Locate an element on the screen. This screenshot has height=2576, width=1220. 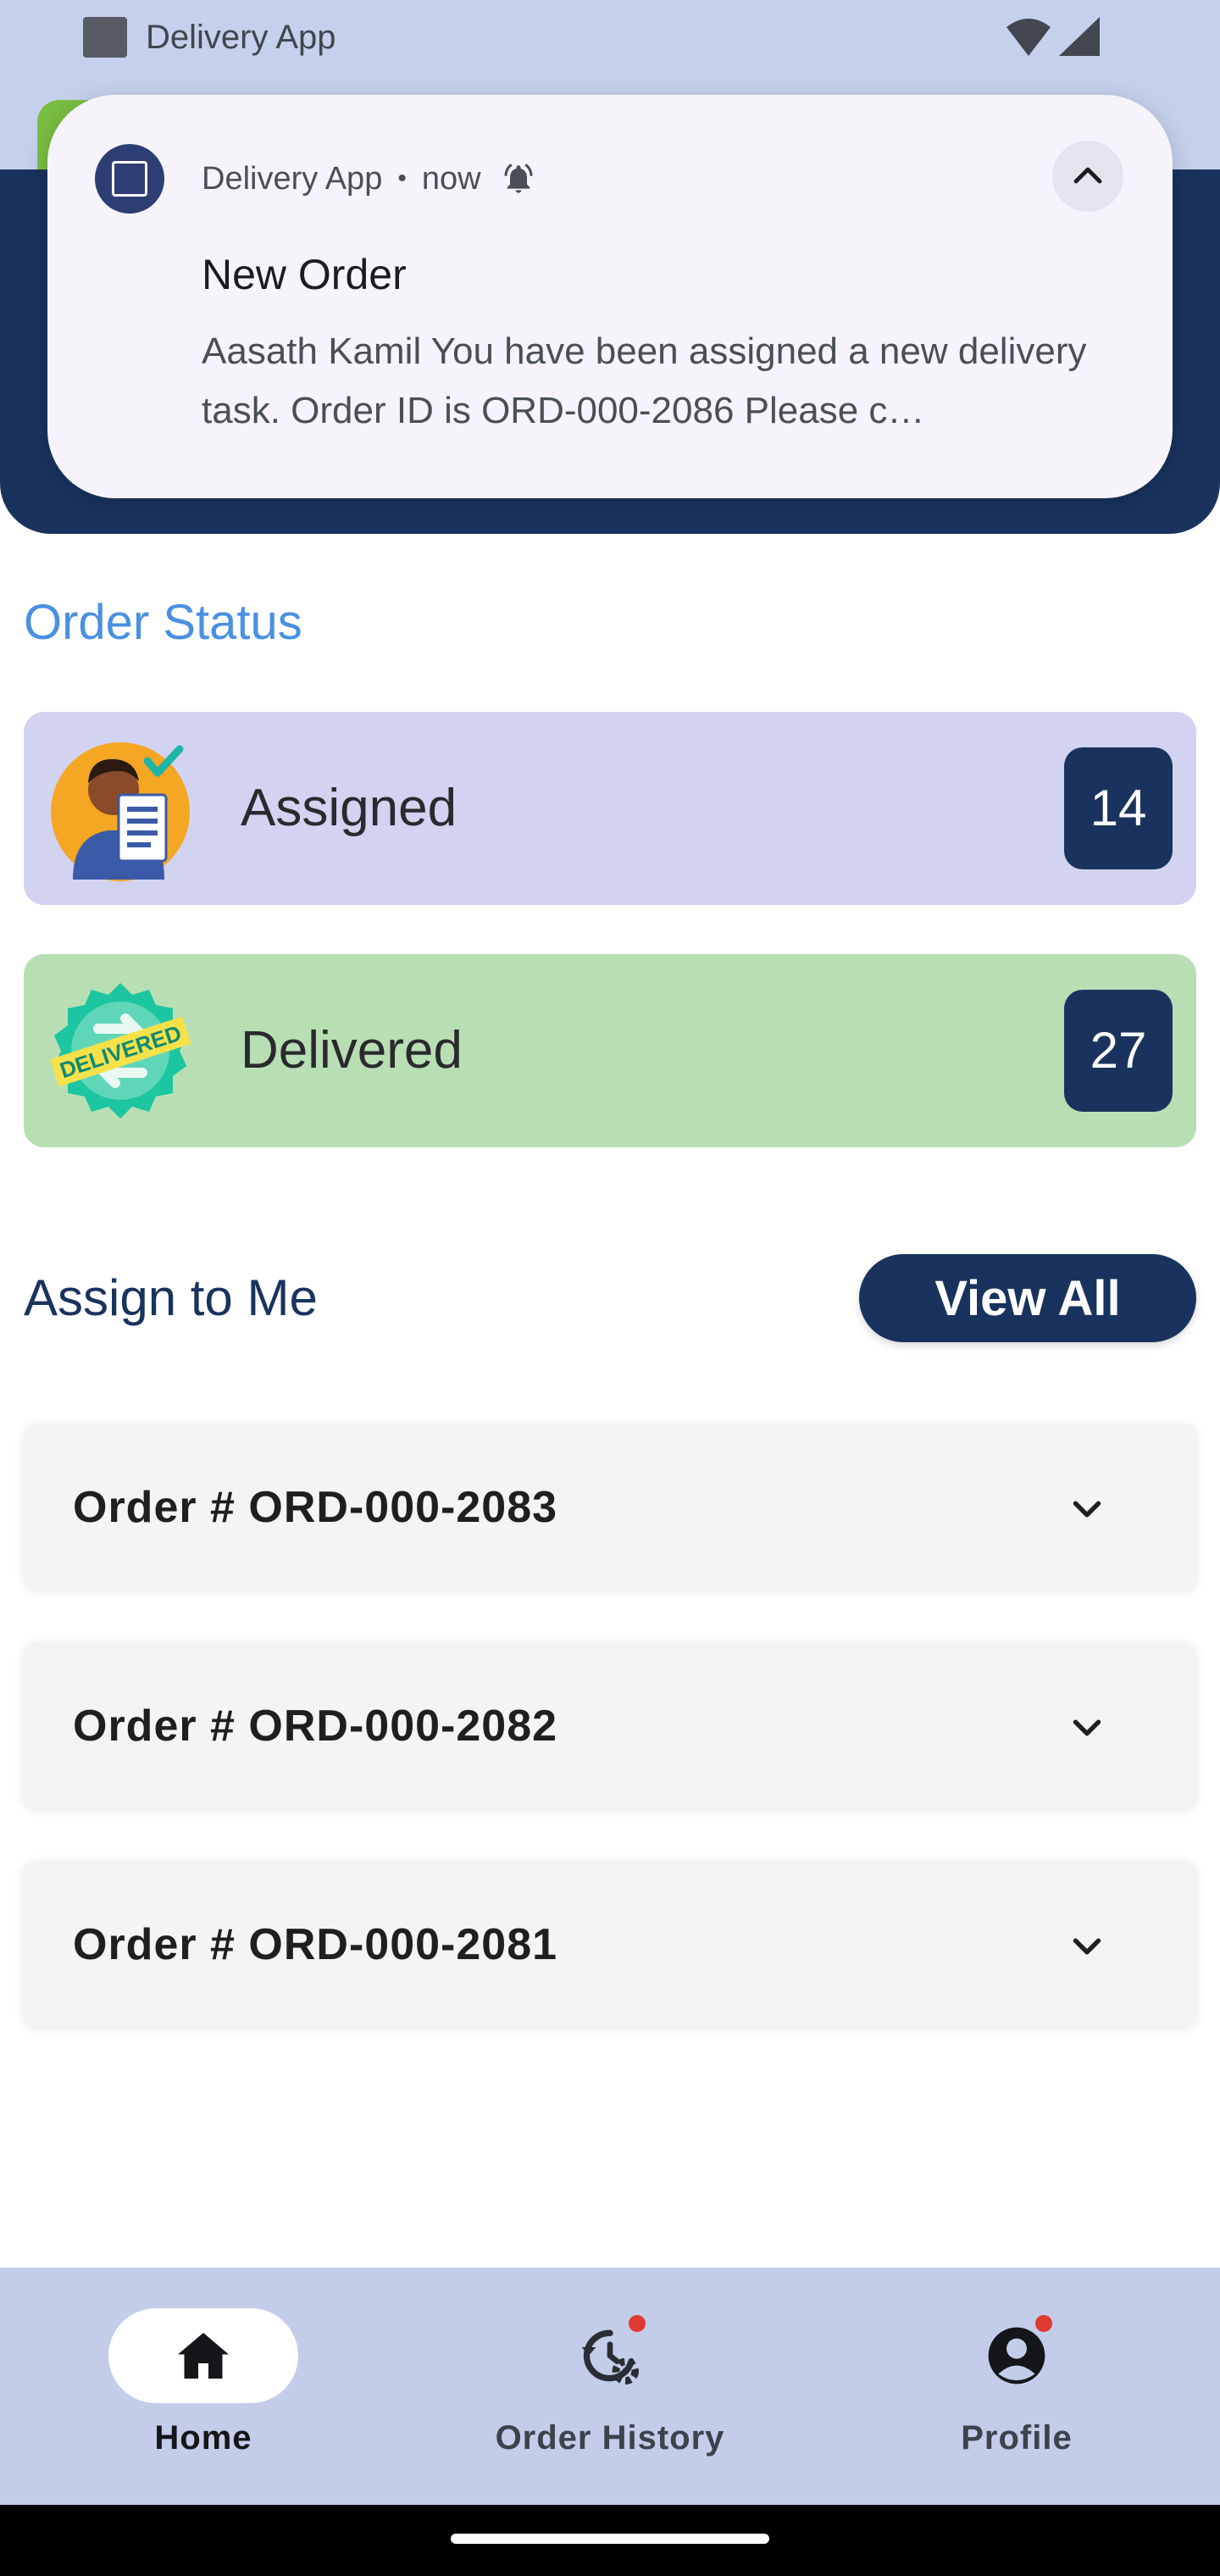
order-title: Order # ORD-000-2082 is located at coordinates (315, 1726).